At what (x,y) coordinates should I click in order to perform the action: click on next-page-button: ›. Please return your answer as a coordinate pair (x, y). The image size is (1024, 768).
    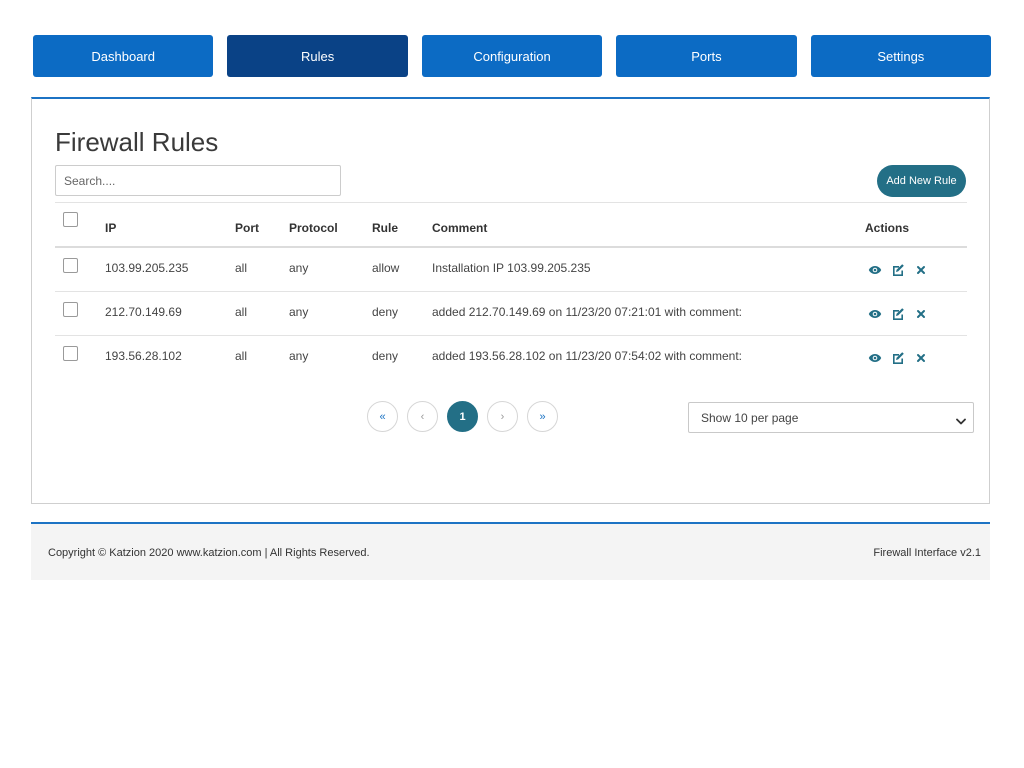
    Looking at the image, I should click on (502, 416).